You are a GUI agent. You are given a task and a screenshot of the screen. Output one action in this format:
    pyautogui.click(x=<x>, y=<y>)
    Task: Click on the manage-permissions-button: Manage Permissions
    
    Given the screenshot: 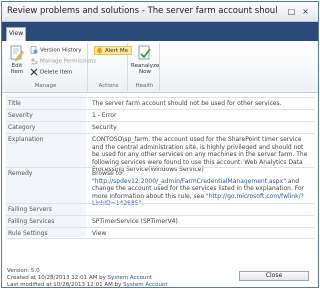 What is the action you would take?
    pyautogui.click(x=63, y=61)
    